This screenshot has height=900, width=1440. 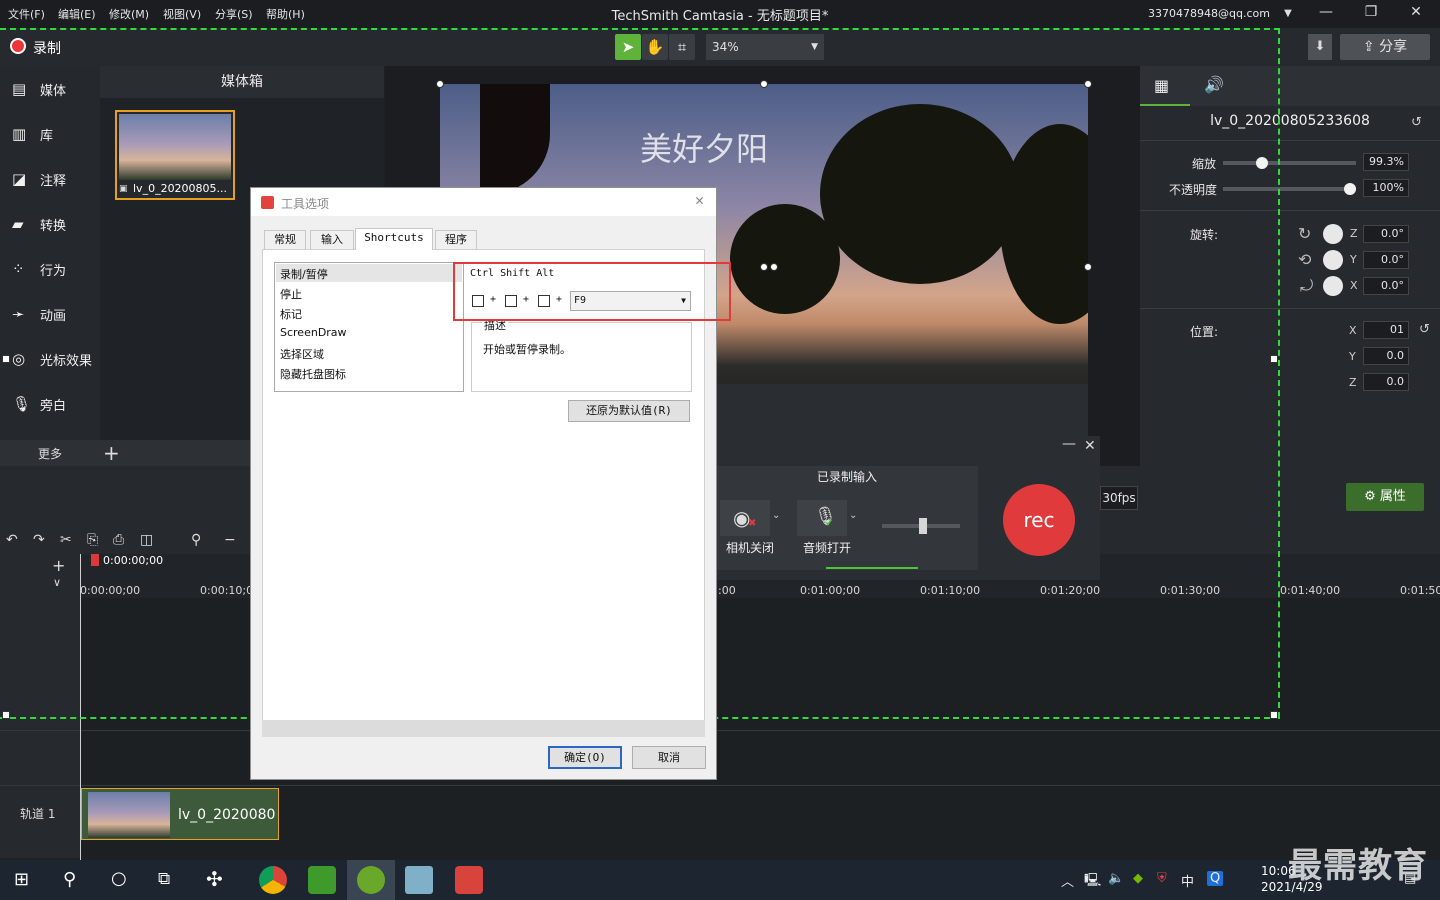 I want to click on ok-button: 确定(O), so click(x=585, y=757).